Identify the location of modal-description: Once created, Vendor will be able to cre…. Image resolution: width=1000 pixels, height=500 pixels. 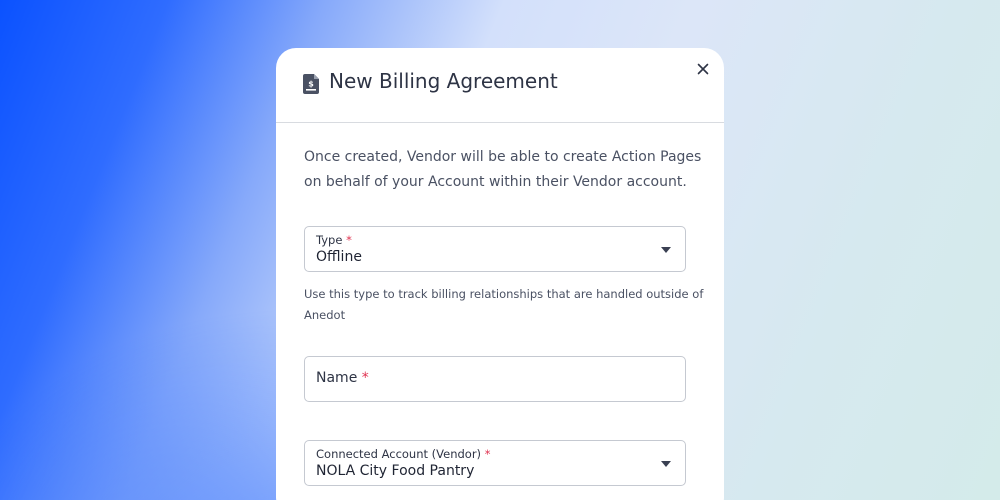
(503, 169).